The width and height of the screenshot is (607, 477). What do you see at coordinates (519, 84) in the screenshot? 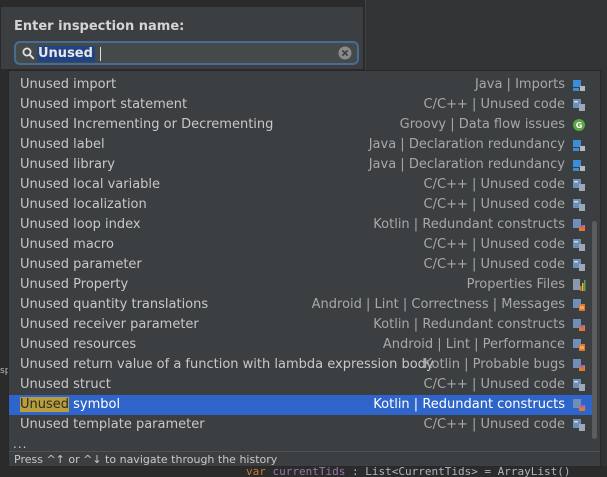
I see `item-category: Java | Imports` at bounding box center [519, 84].